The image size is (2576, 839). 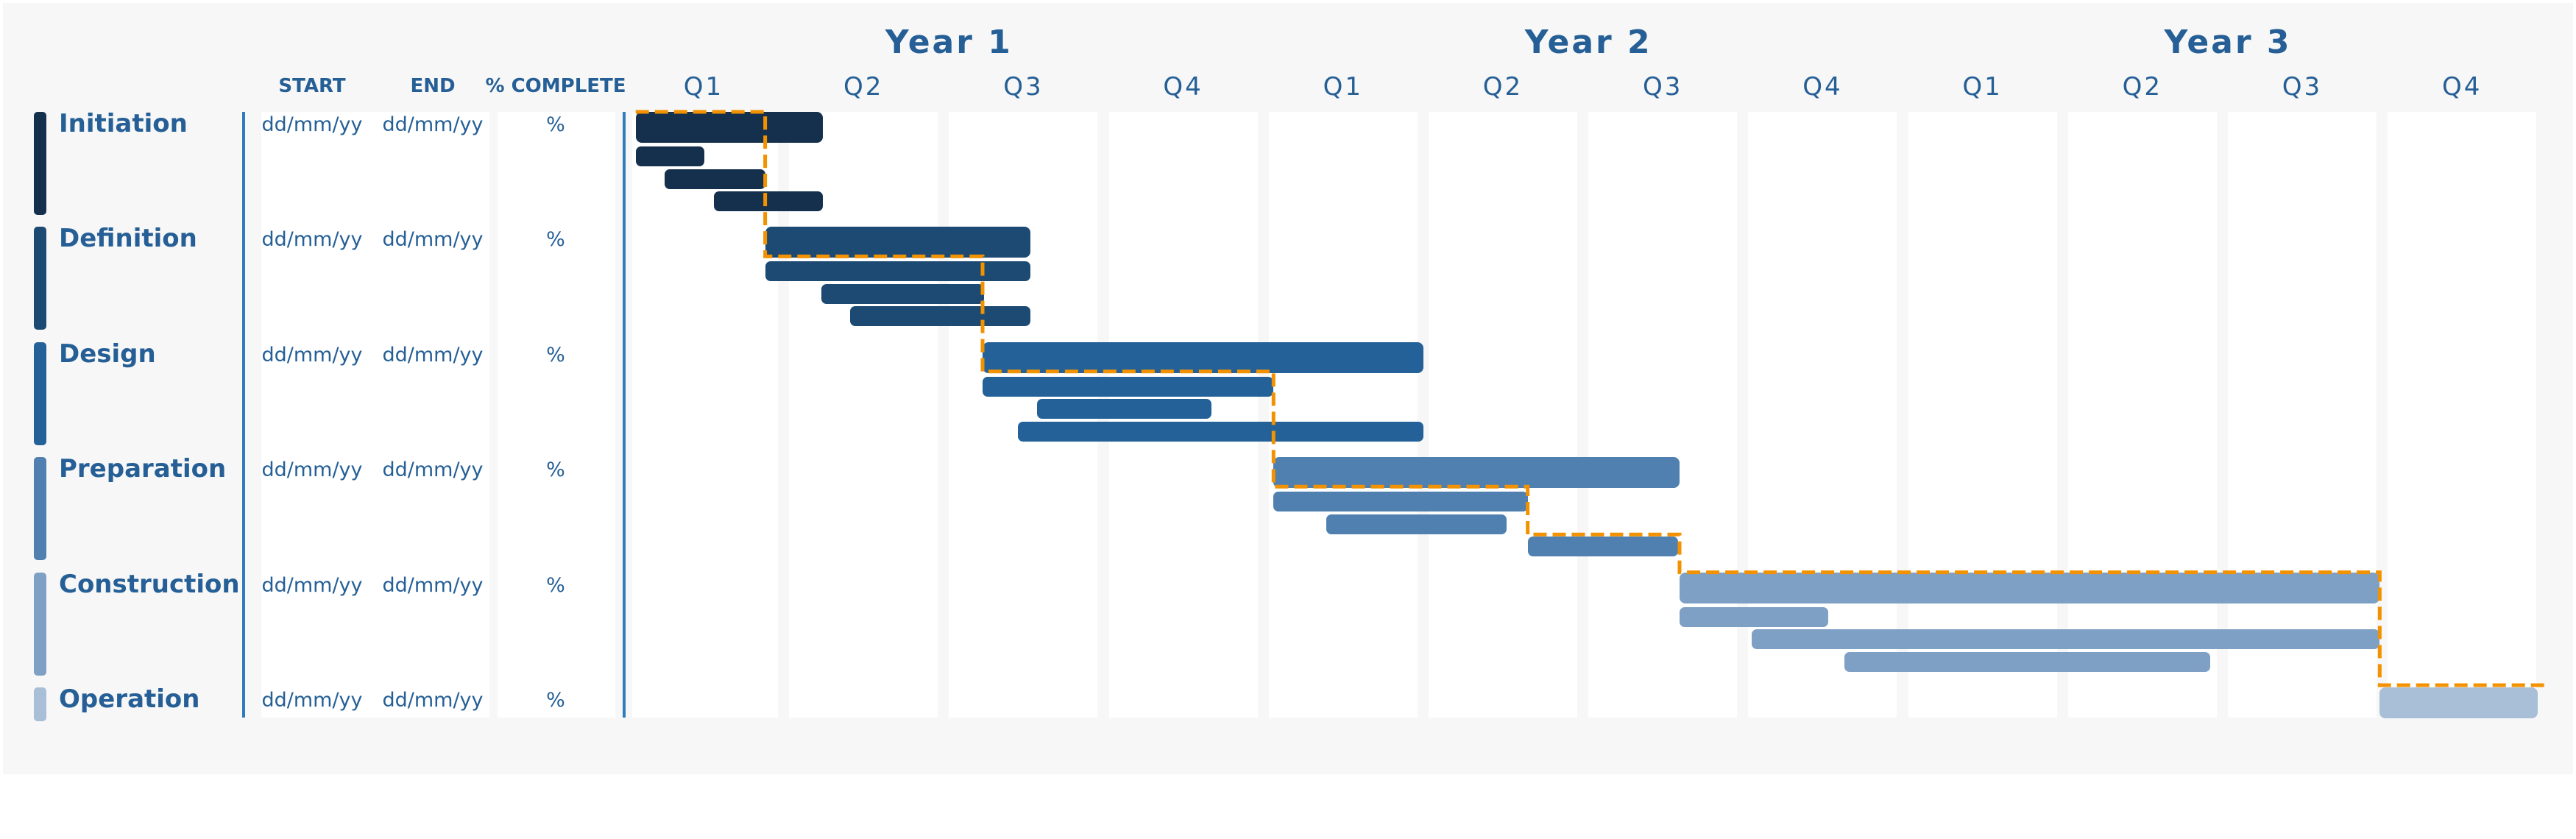 What do you see at coordinates (2458, 702) in the screenshot?
I see `phase-bar-operation` at bounding box center [2458, 702].